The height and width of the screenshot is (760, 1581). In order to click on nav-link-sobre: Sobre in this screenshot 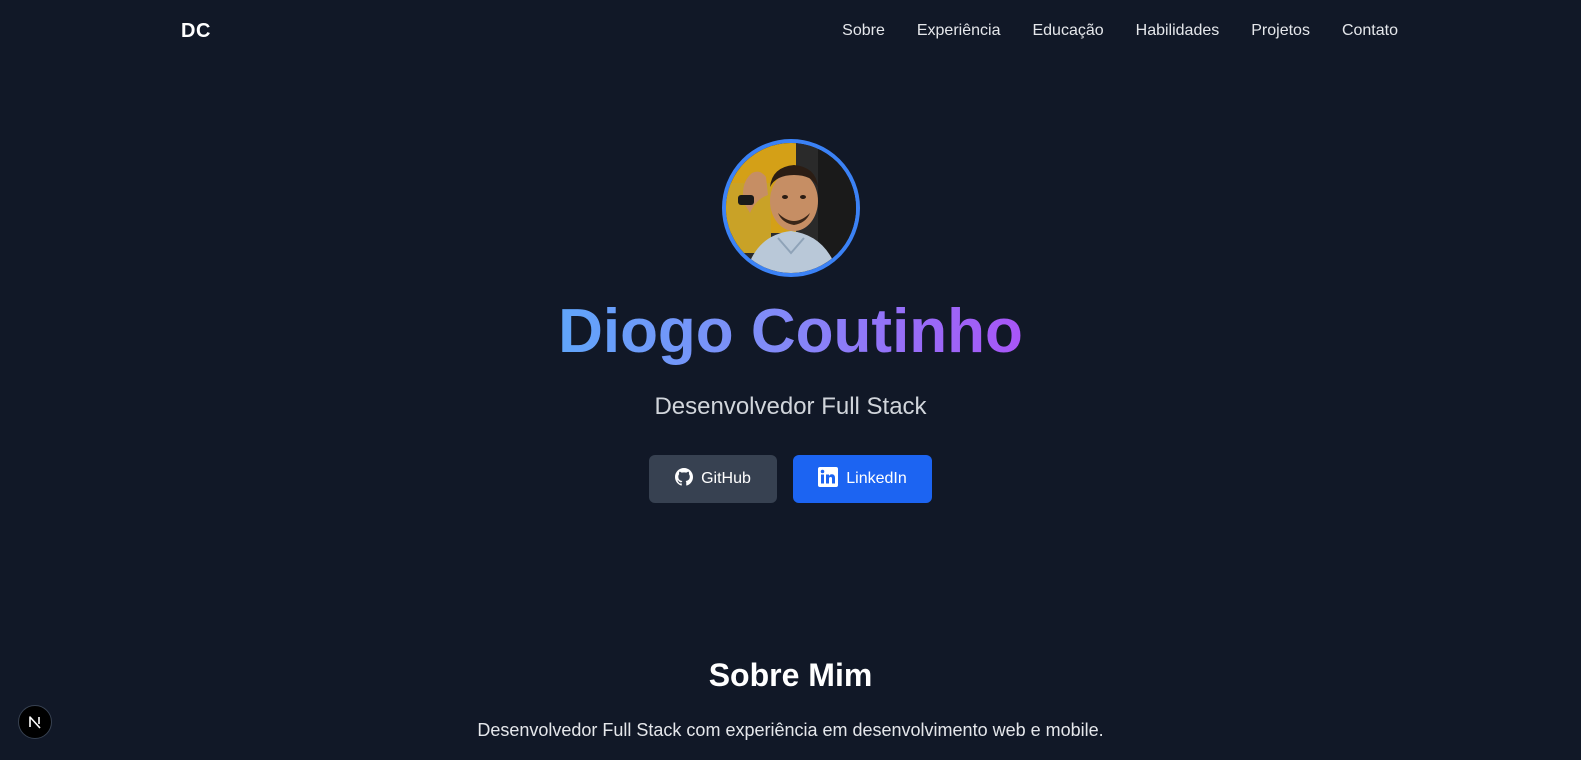, I will do `click(863, 31)`.